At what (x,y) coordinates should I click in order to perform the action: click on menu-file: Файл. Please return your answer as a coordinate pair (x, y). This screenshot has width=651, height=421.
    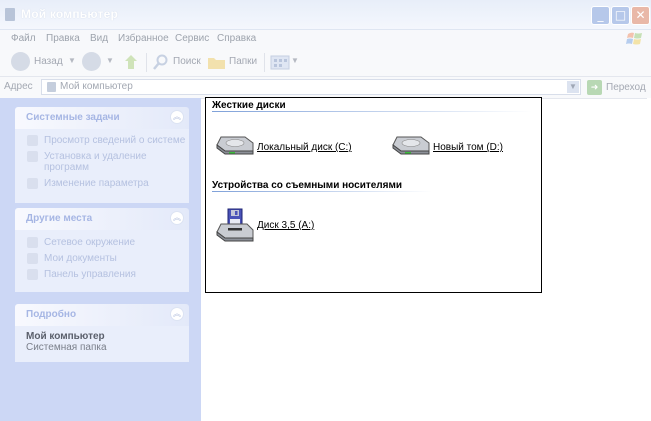
    Looking at the image, I should click on (23, 38).